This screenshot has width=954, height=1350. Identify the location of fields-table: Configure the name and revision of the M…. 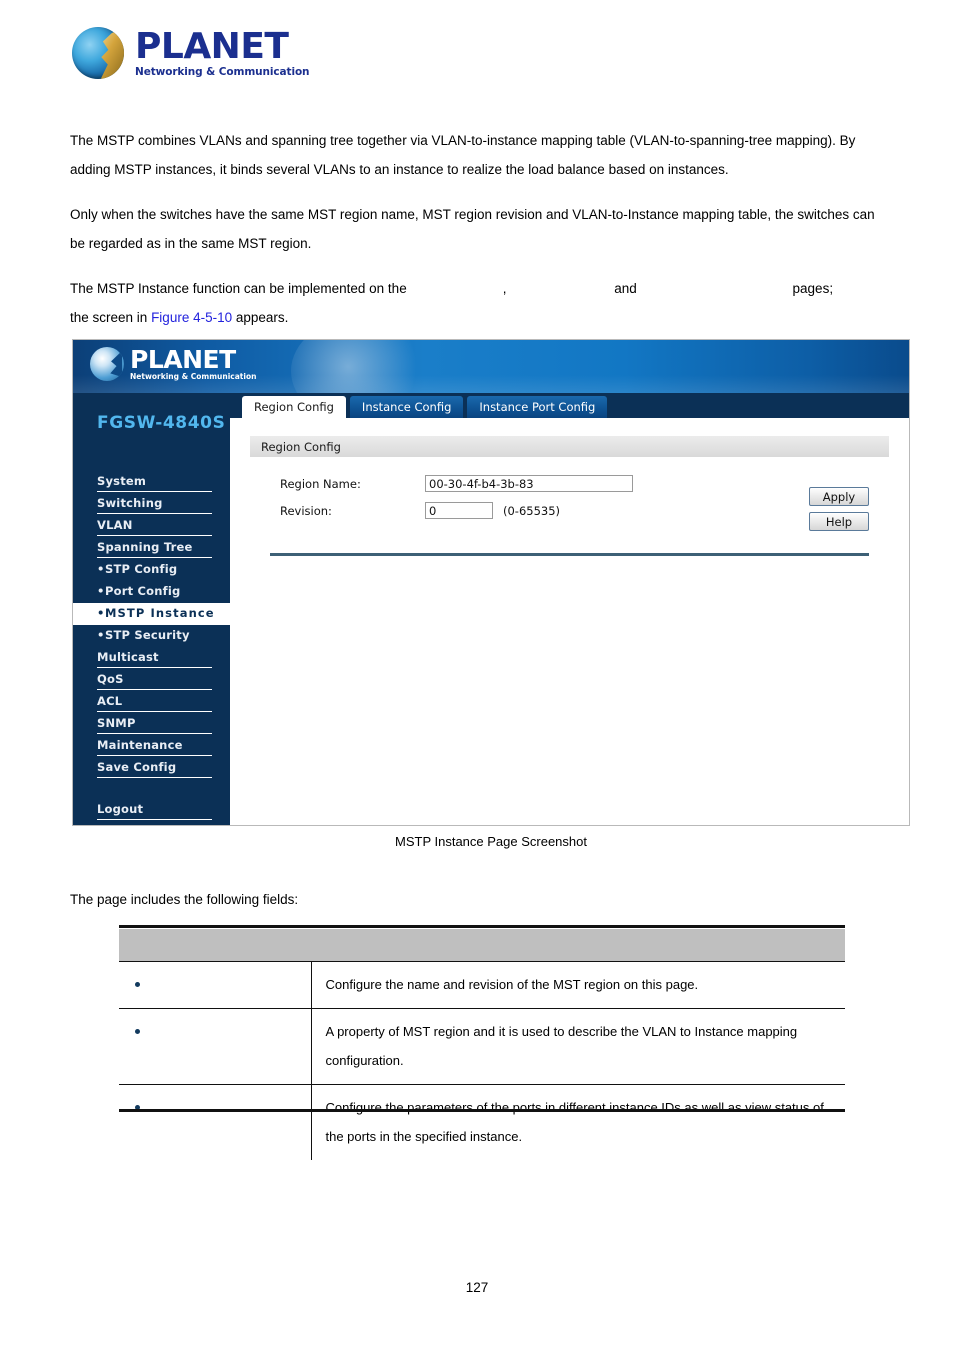
(482, 1044).